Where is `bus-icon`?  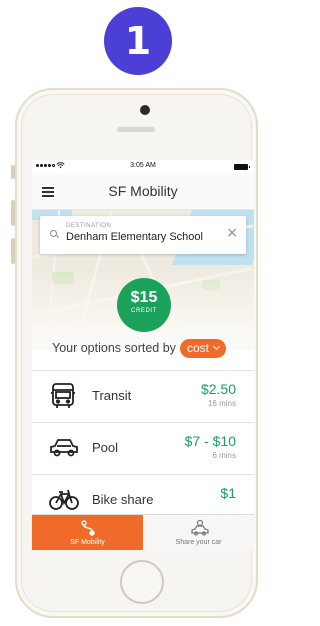 bus-icon is located at coordinates (64, 396).